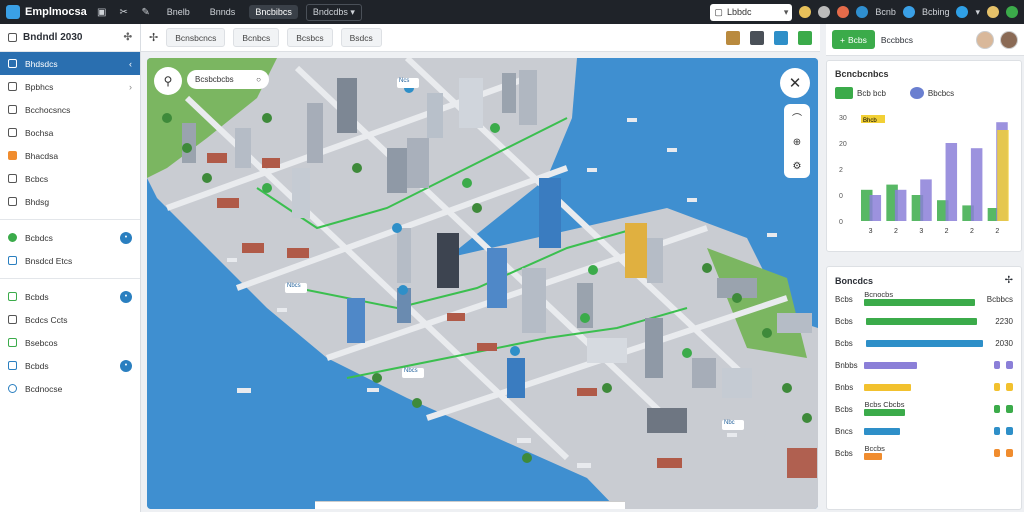 The image size is (1024, 512). Describe the element at coordinates (70, 237) in the screenshot. I see `sidebar-item-8: Bcbdcs •` at that location.